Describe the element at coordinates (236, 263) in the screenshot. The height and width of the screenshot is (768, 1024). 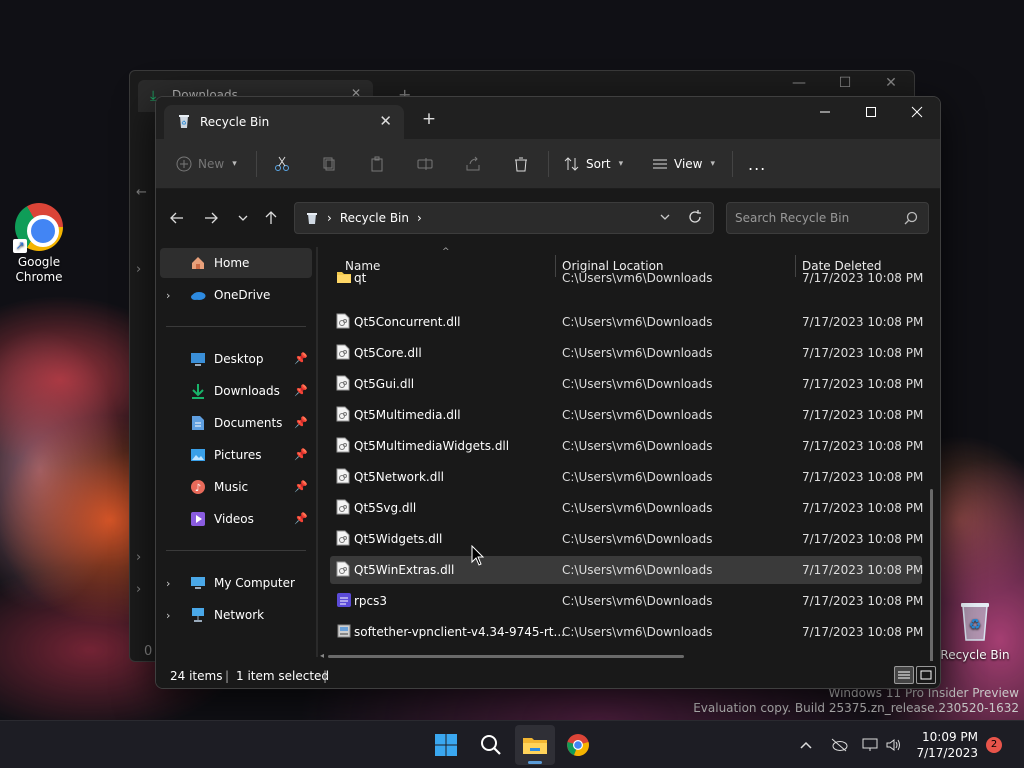
I see `nav-item-home: Home` at that location.